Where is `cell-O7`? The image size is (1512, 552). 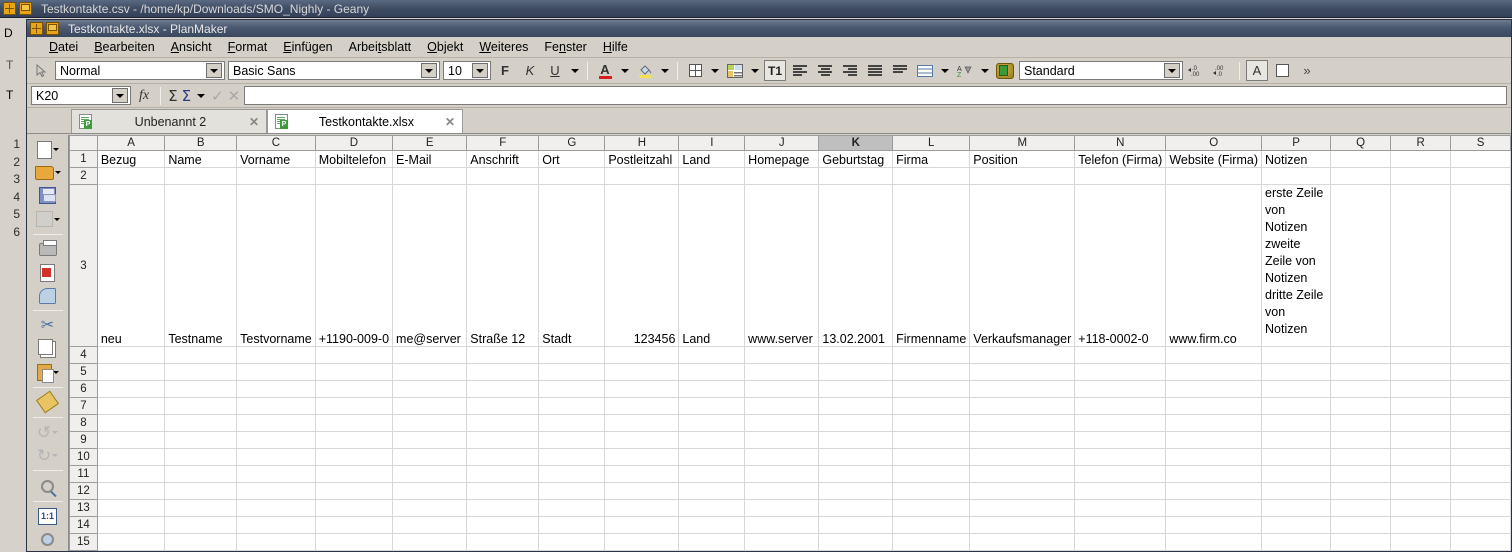
cell-O7 is located at coordinates (1213, 406).